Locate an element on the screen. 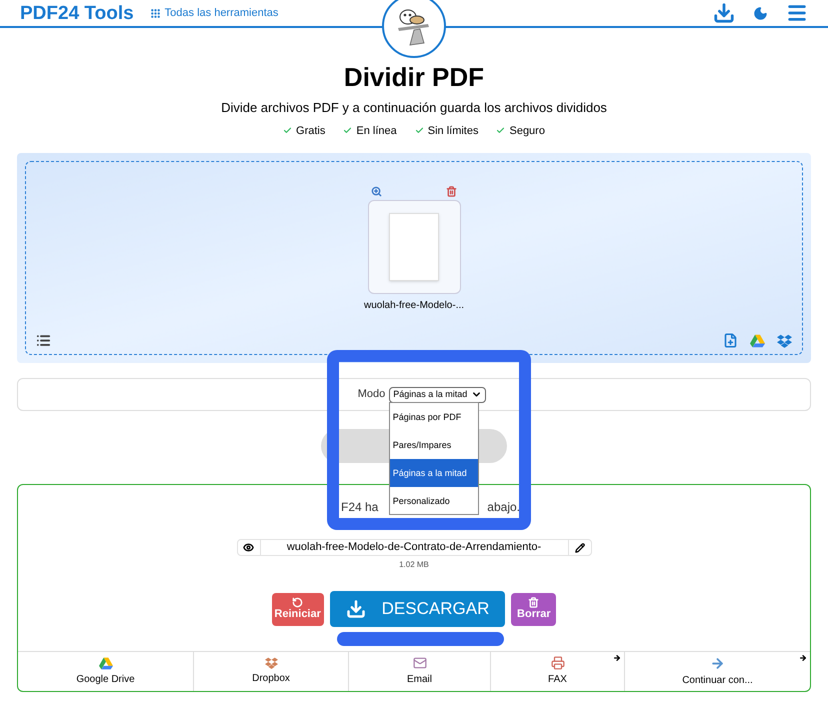  file-name-field: wuolah-free-Modelo-de-Contrato-de-Arrendamiento- is located at coordinates (414, 547).